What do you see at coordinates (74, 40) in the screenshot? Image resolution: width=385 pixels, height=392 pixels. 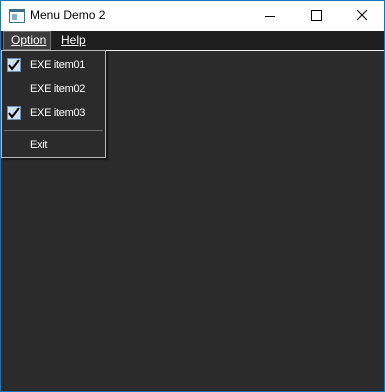 I see `menu-help: Help` at bounding box center [74, 40].